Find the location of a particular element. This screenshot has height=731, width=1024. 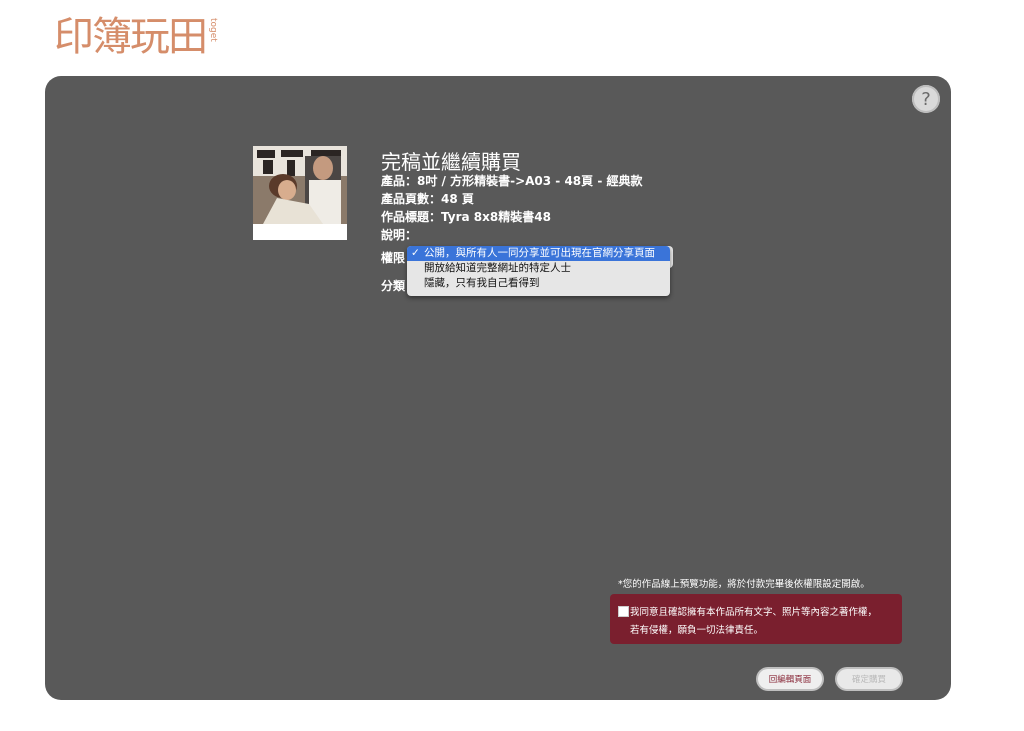

product-pages: 產品頁數：48 頁 is located at coordinates (427, 199).